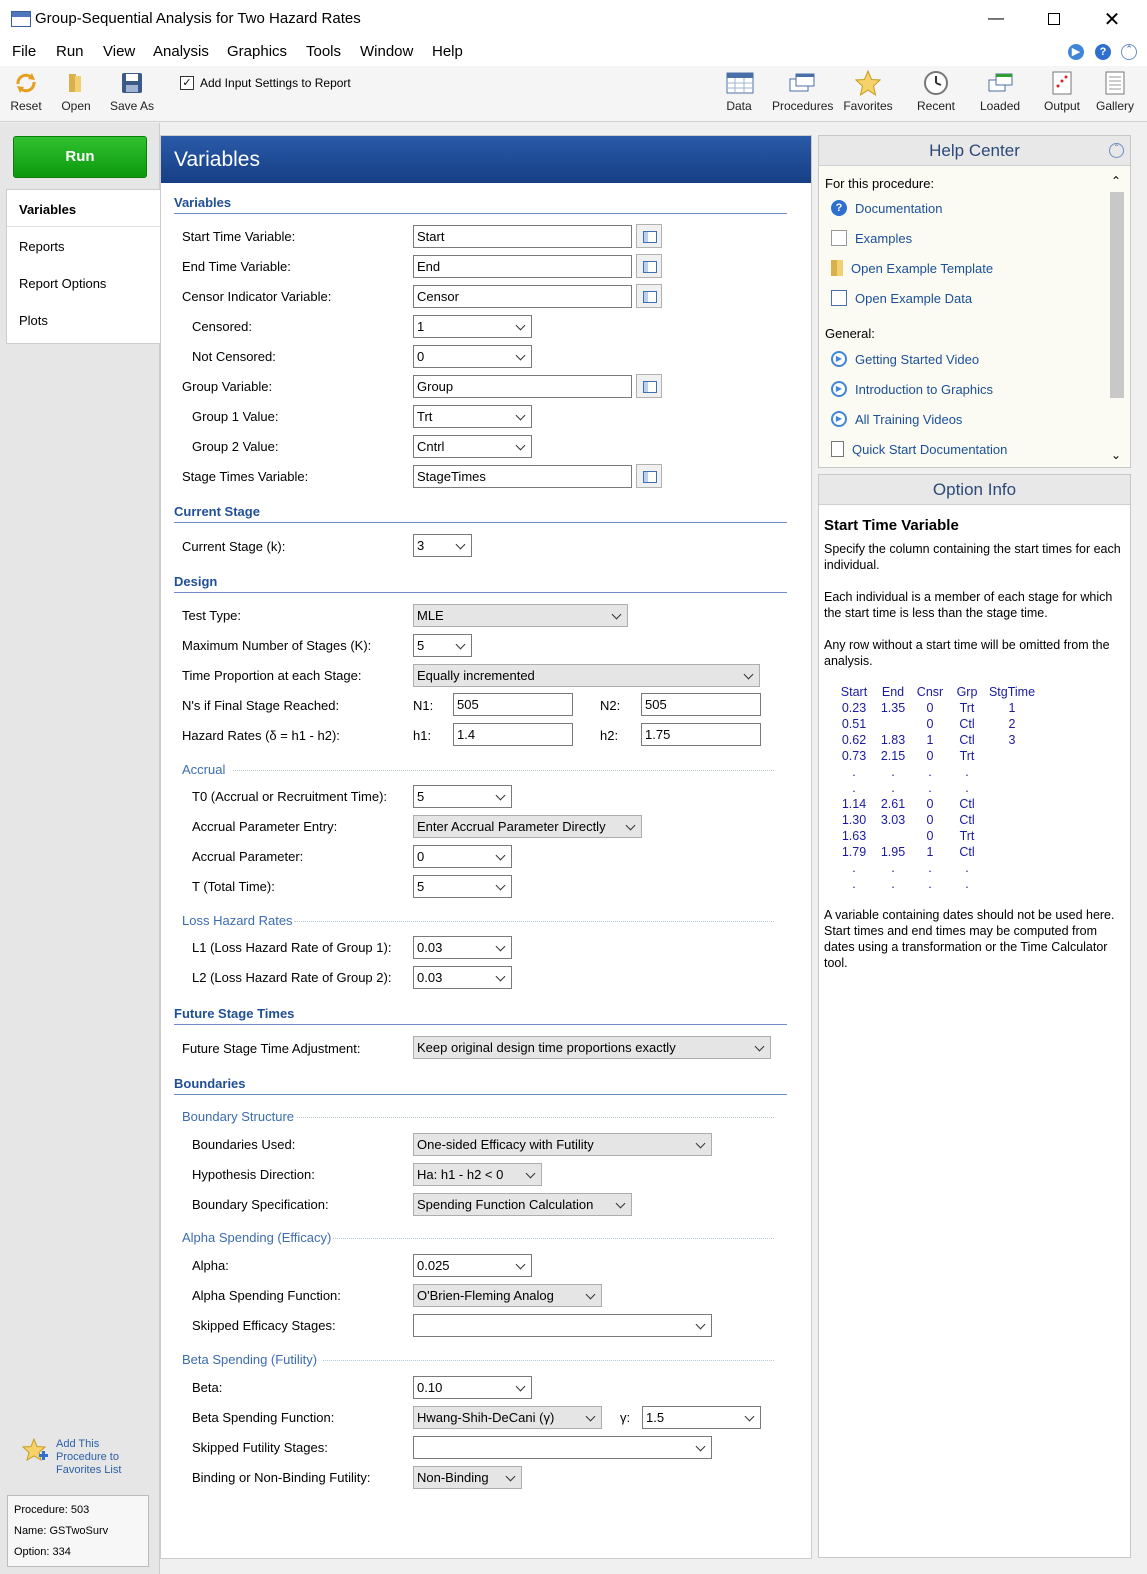 The image size is (1147, 1574). What do you see at coordinates (261, 735) in the screenshot?
I see `hazard-rates-label: Hazard Rates (δ = h1 - h2):` at bounding box center [261, 735].